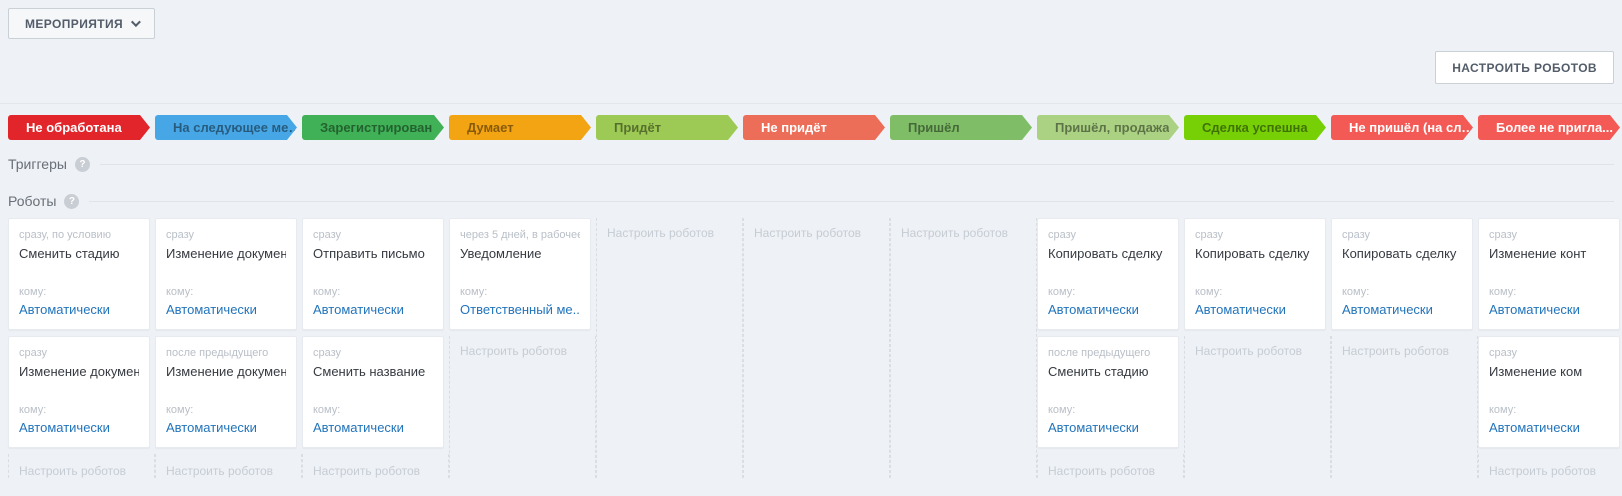  I want to click on stage-label: Думает, so click(490, 127).